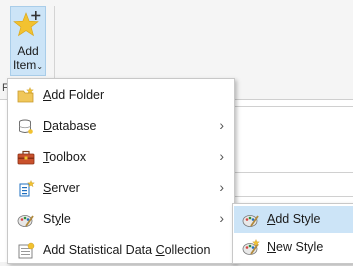  I want to click on menu-item-style: Style ›, so click(121, 219).